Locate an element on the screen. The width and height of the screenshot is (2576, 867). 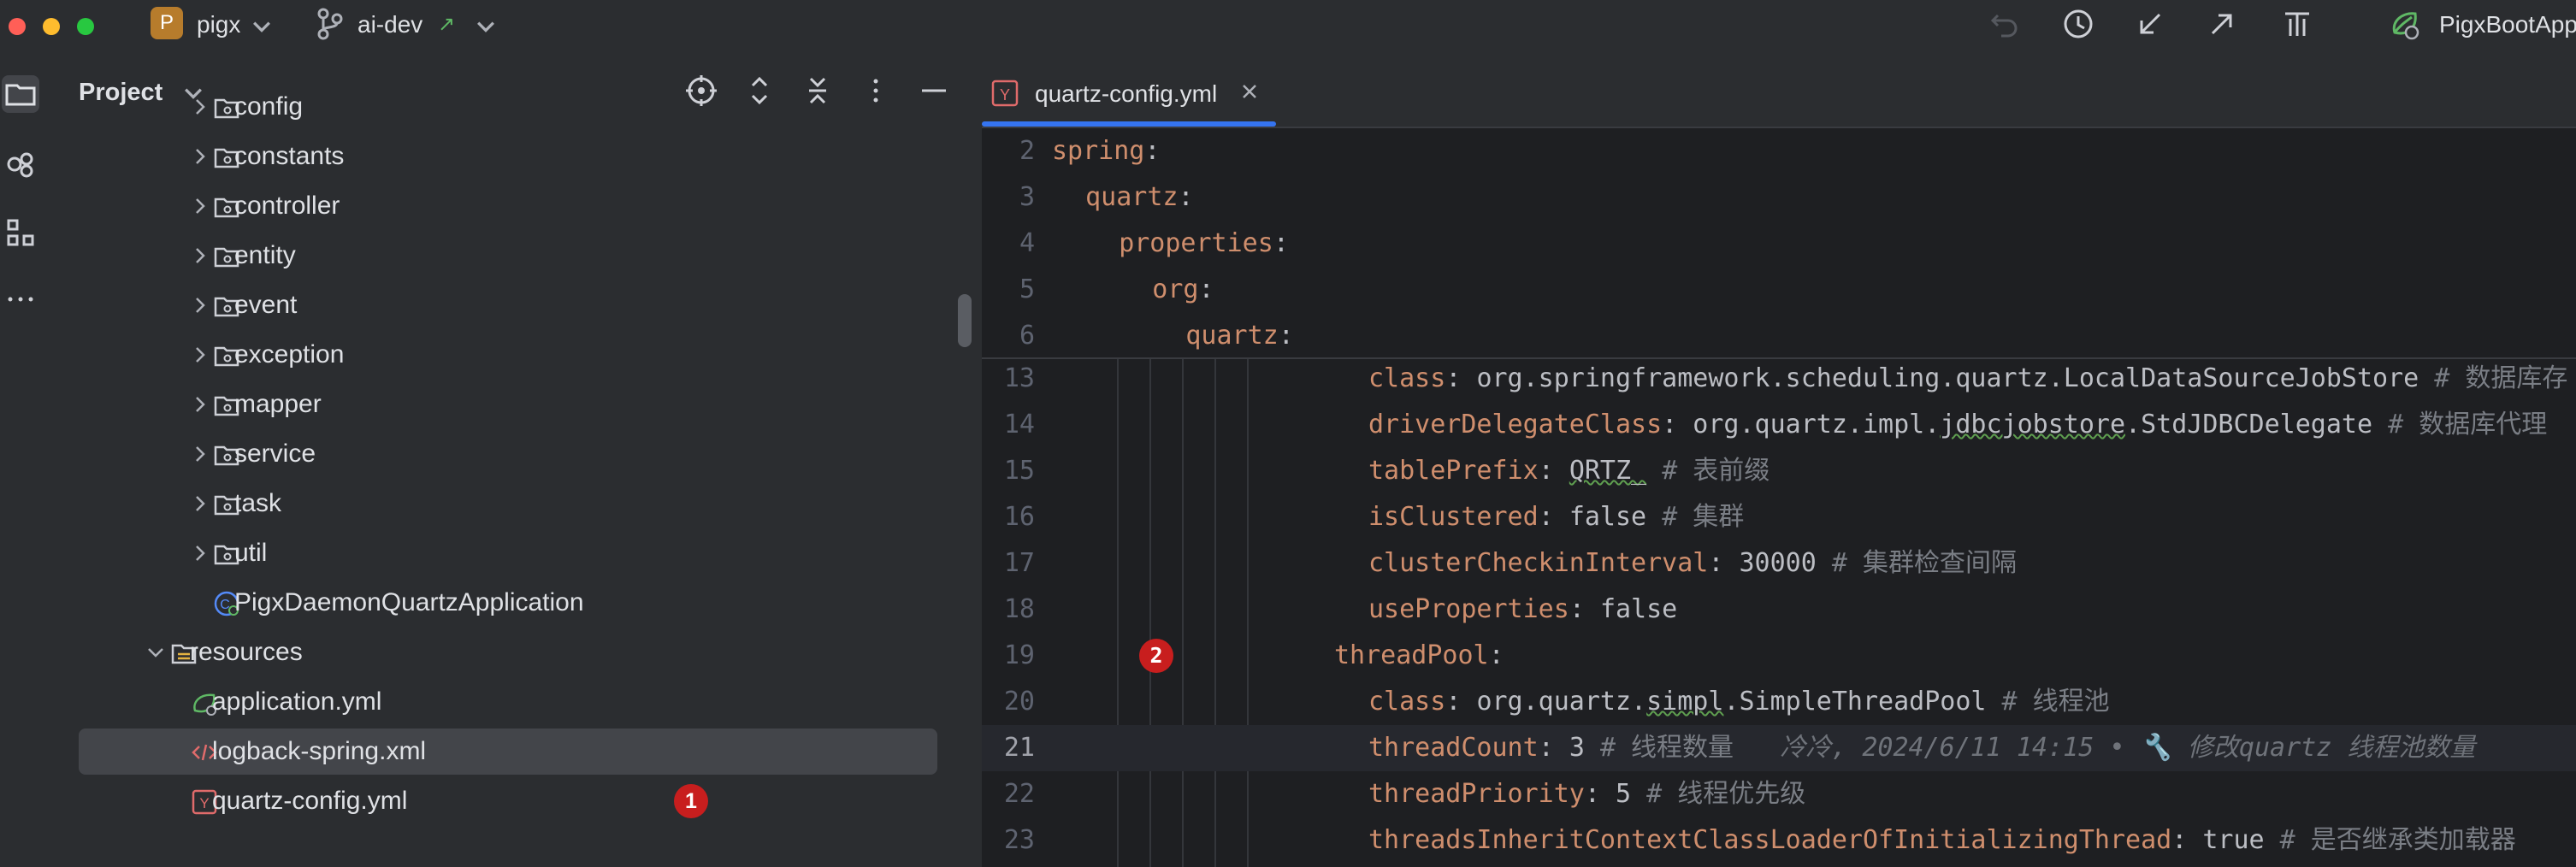
code-text: properties: is located at coordinates (1204, 244).